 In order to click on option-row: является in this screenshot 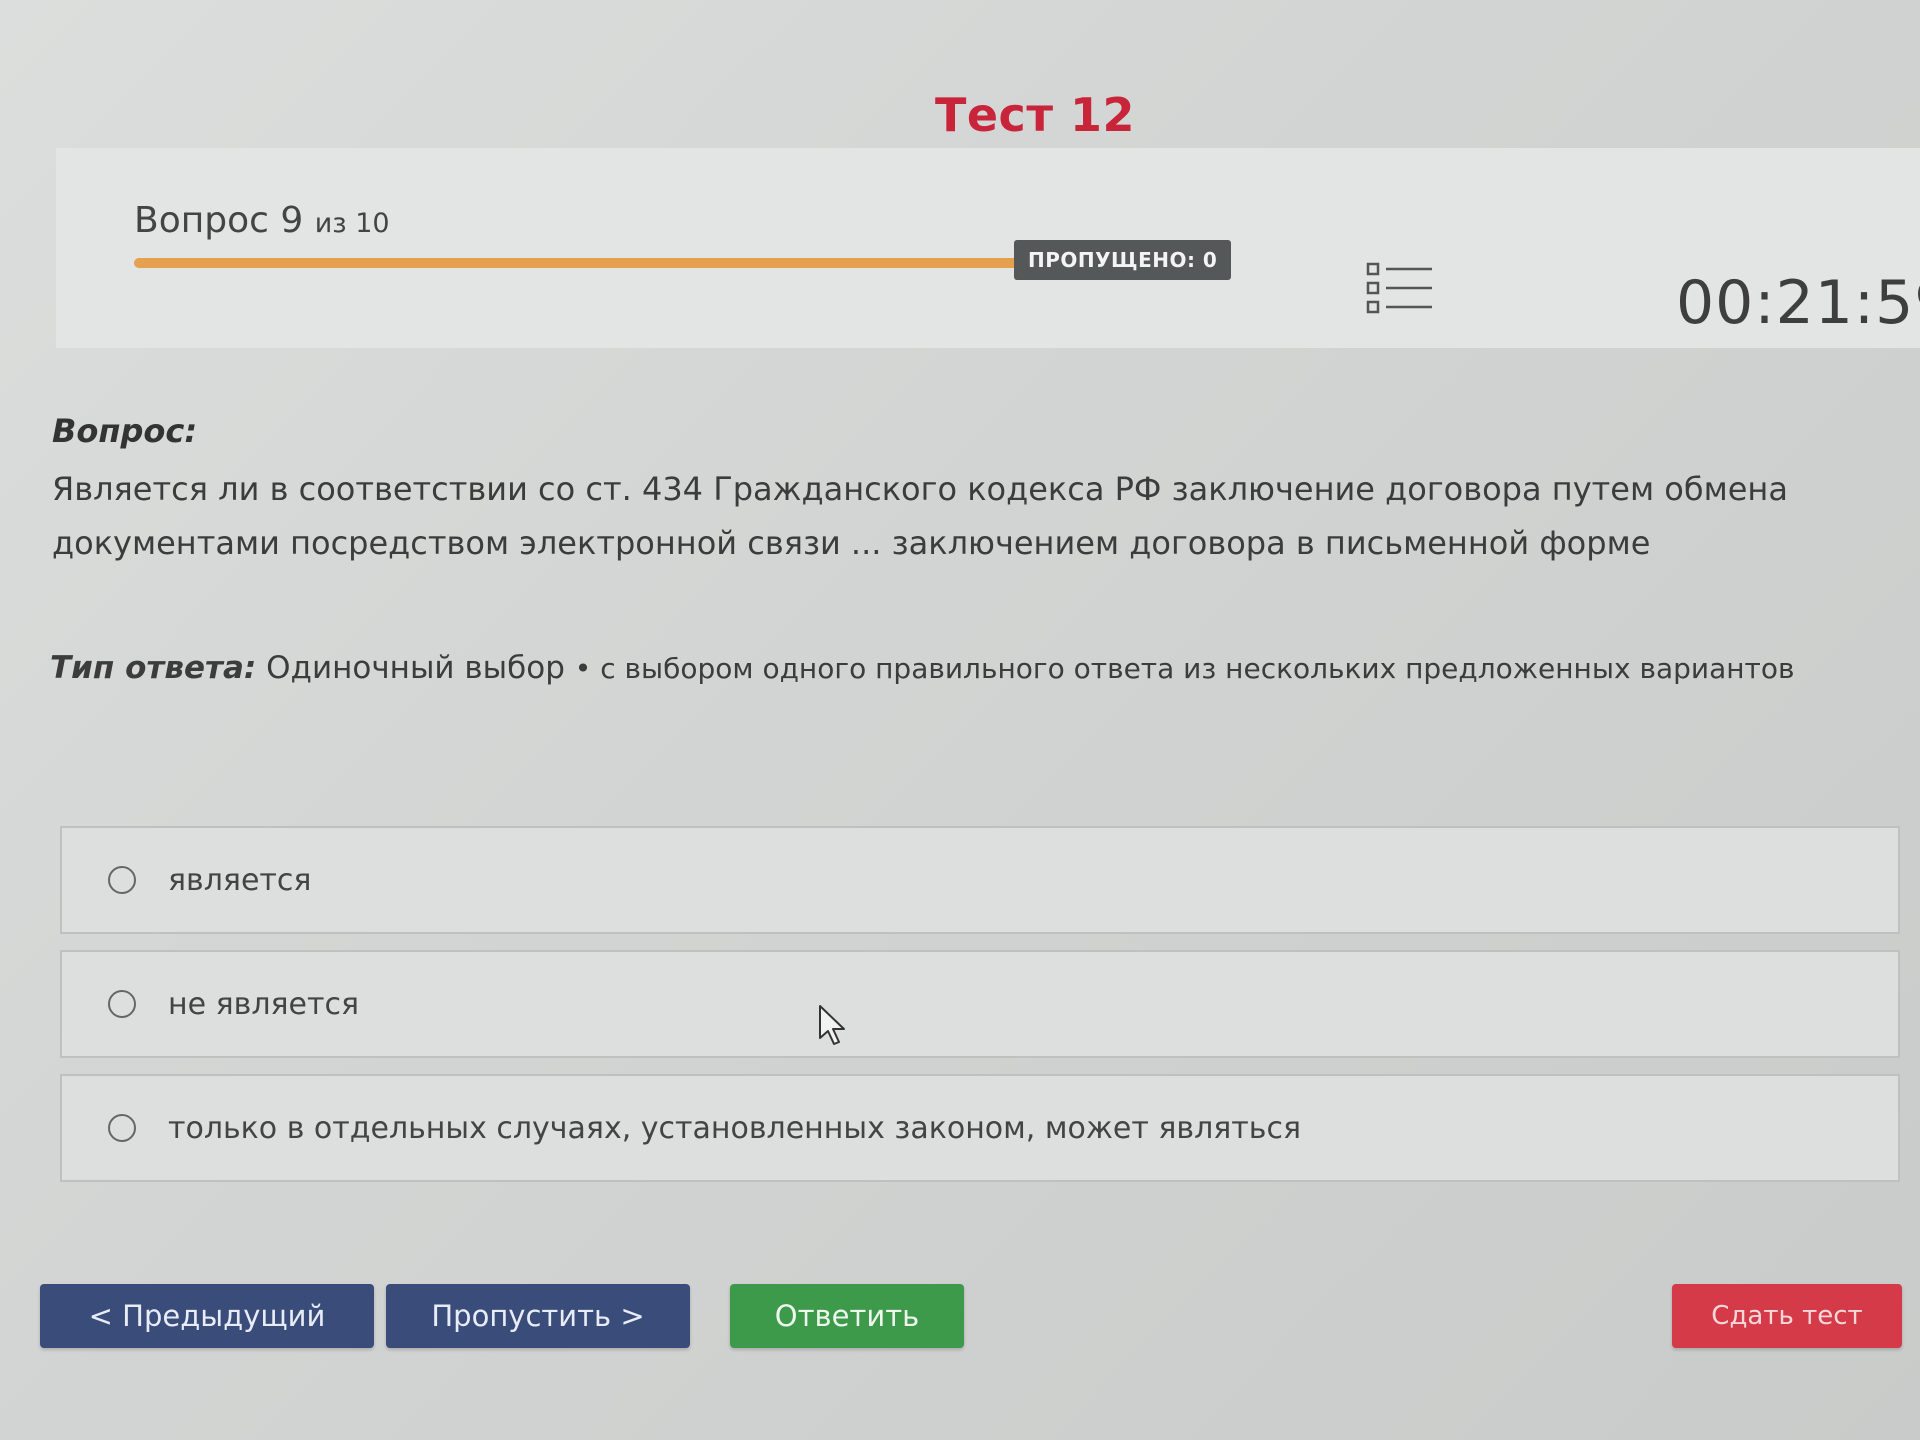, I will do `click(980, 880)`.